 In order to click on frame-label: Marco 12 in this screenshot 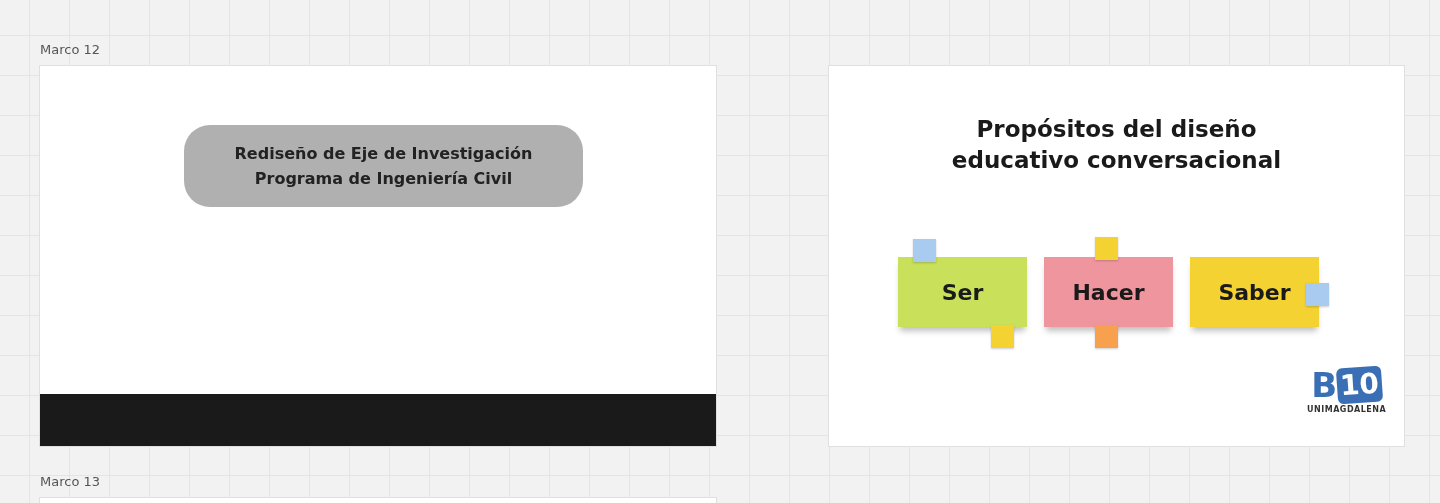, I will do `click(70, 49)`.